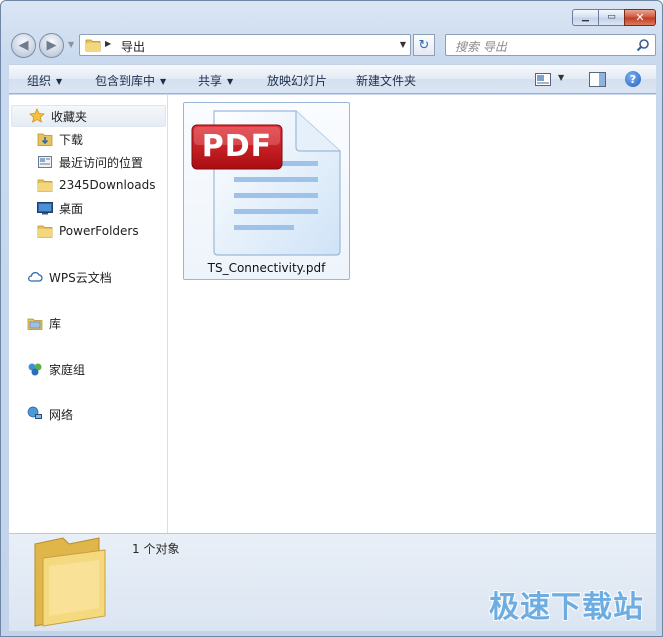  Describe the element at coordinates (99, 231) in the screenshot. I see `sidebar-item-label: PowerFolders` at that location.